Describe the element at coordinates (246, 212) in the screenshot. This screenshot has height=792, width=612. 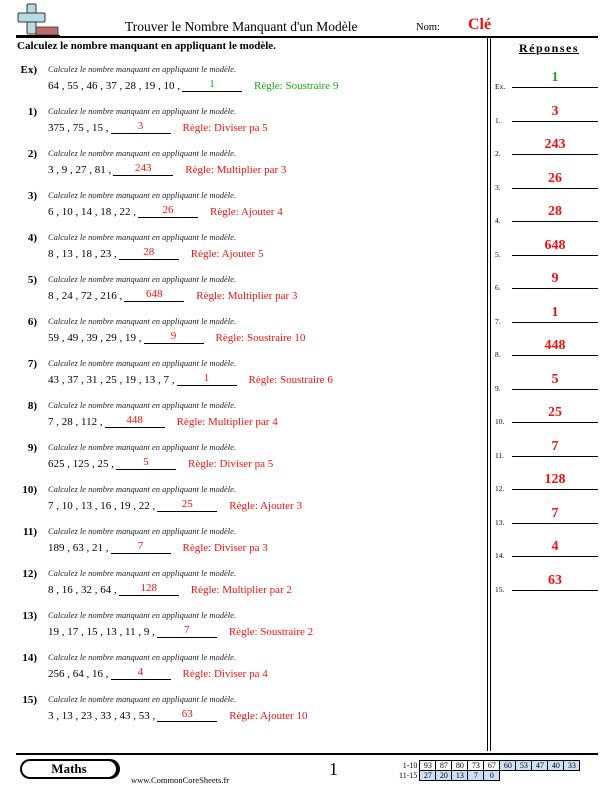
I see `pattern-rule: Règle: Ajouter 4` at that location.